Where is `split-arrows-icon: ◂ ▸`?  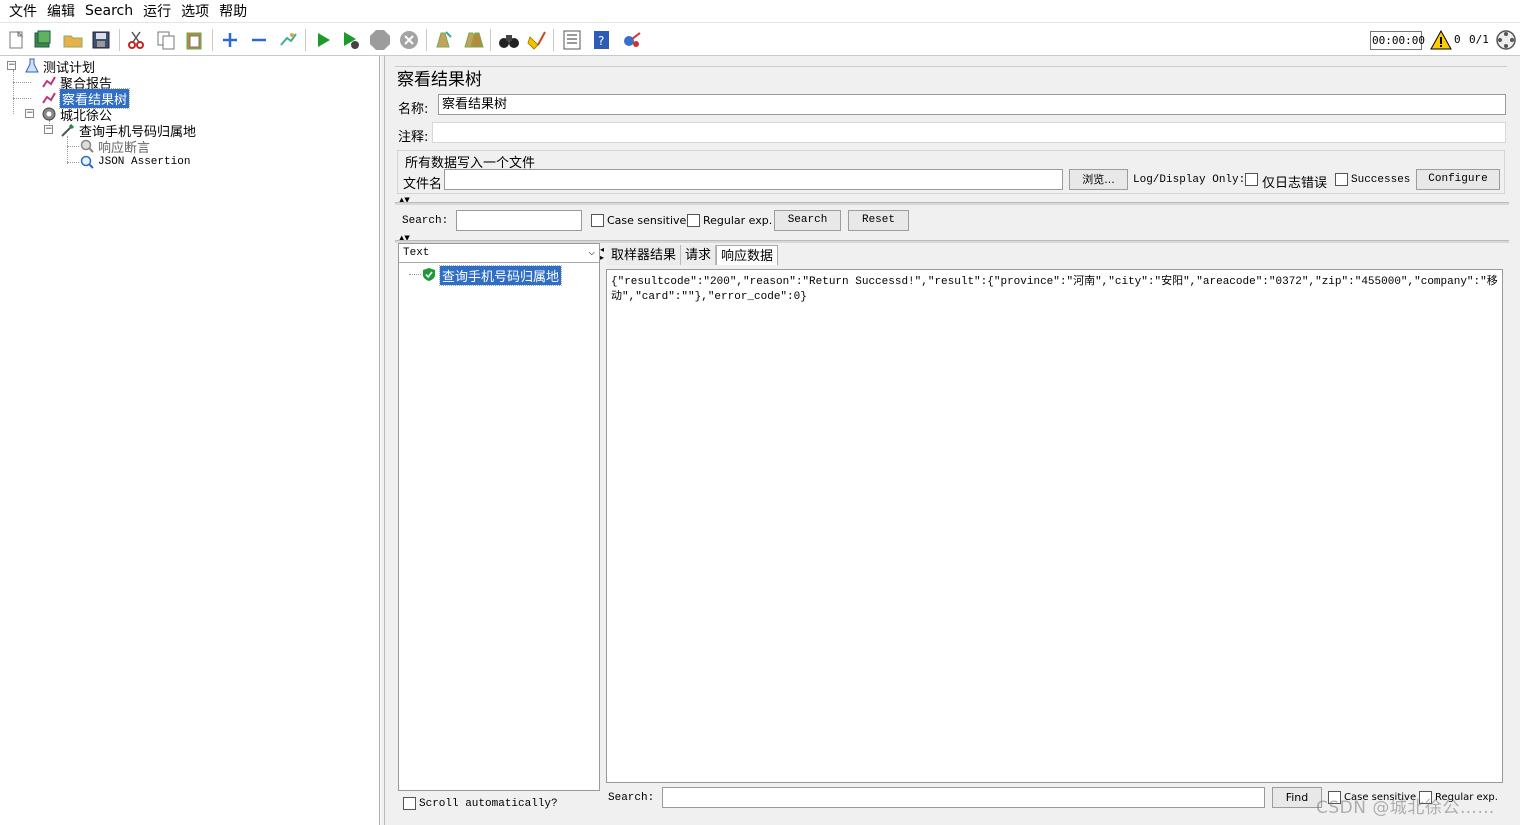
split-arrows-icon: ◂ ▸ is located at coordinates (602, 254).